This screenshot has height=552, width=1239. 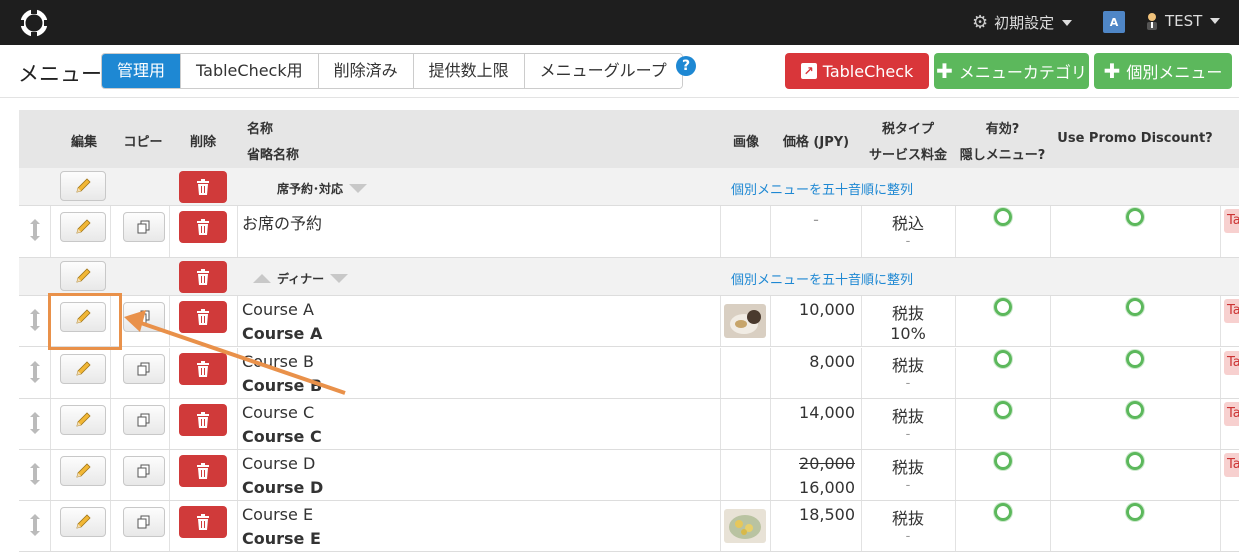 I want to click on col-tax-type: 税タイプ, so click(x=907, y=129).